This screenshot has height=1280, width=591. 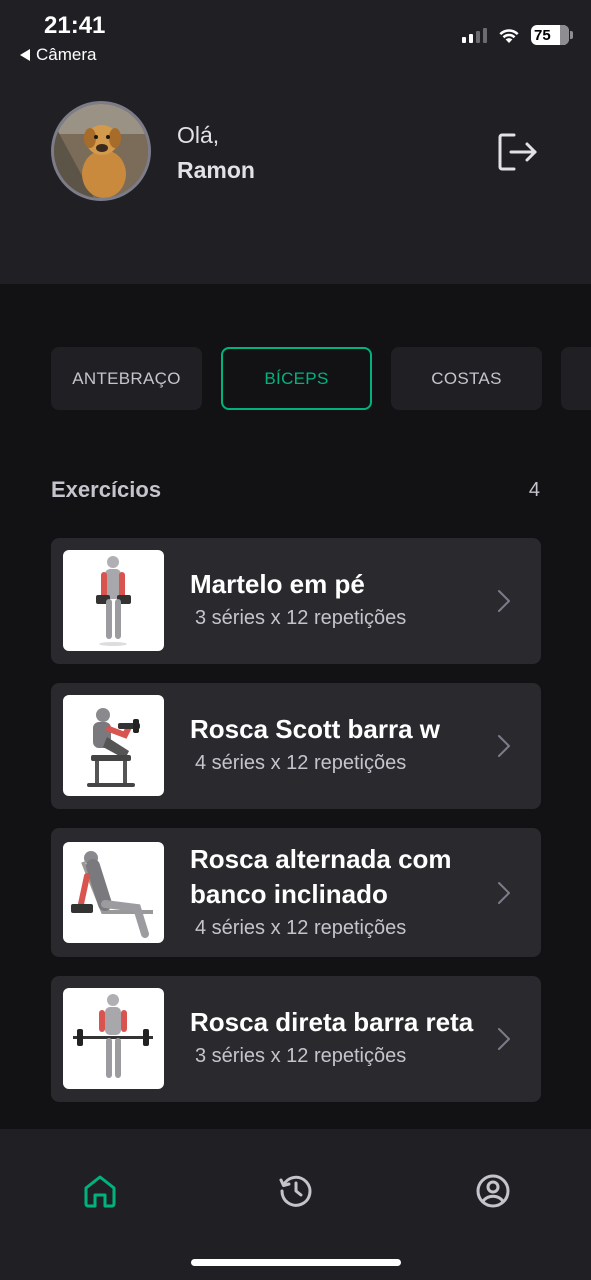 What do you see at coordinates (466, 378) in the screenshot?
I see `group-costas-button: COSTAS` at bounding box center [466, 378].